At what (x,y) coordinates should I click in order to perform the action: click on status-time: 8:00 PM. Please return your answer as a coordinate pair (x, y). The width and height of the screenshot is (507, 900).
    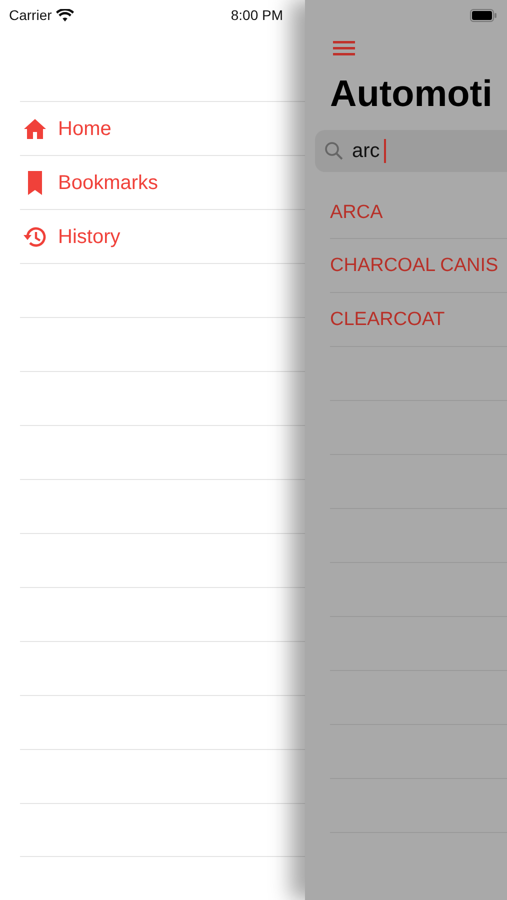
    Looking at the image, I should click on (256, 15).